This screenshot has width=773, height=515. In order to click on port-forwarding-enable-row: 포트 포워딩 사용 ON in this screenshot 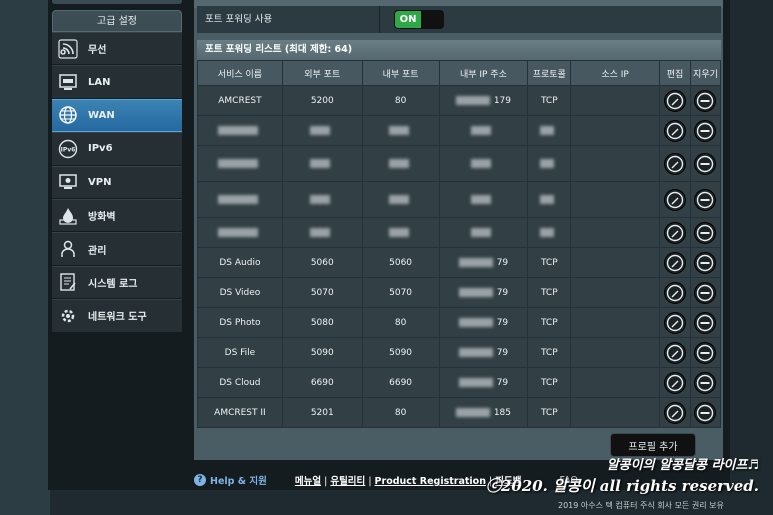, I will do `click(459, 19)`.